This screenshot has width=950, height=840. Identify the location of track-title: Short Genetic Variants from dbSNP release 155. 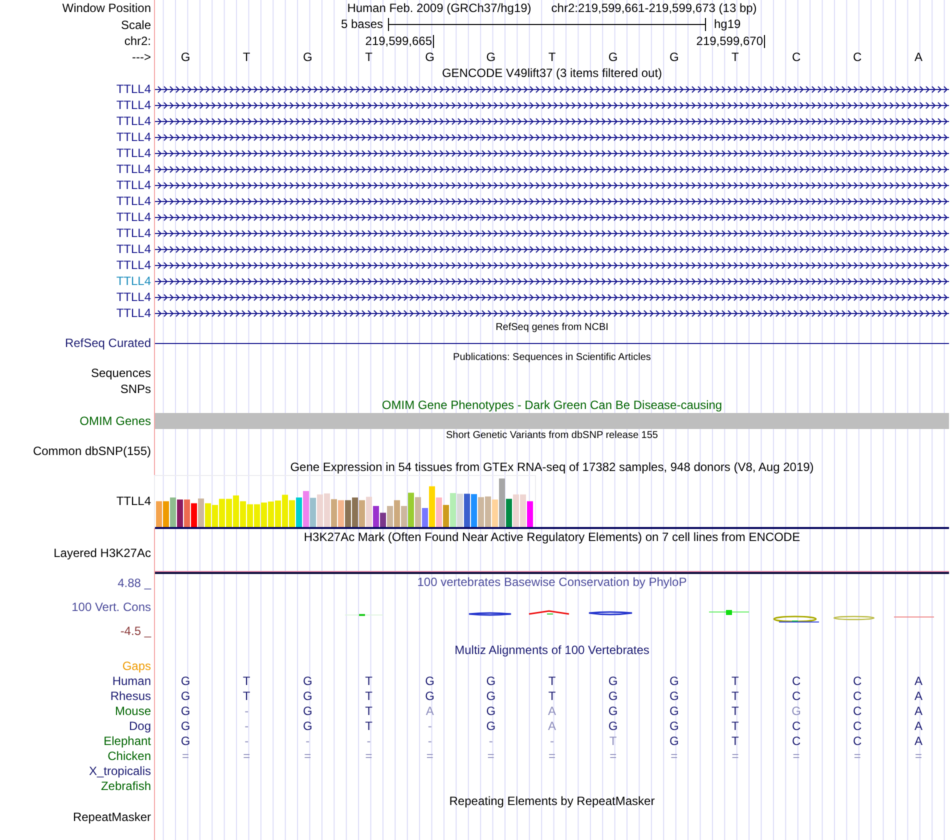
(552, 436).